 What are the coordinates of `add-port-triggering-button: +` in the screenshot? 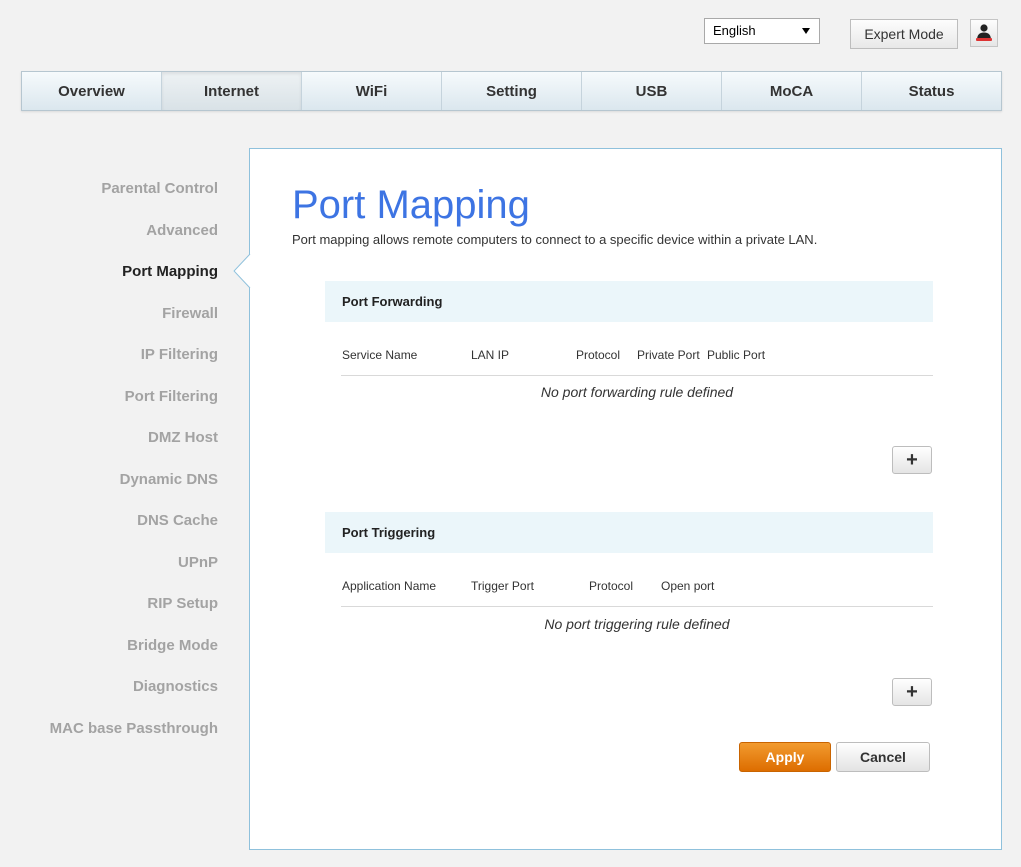 It's located at (912, 692).